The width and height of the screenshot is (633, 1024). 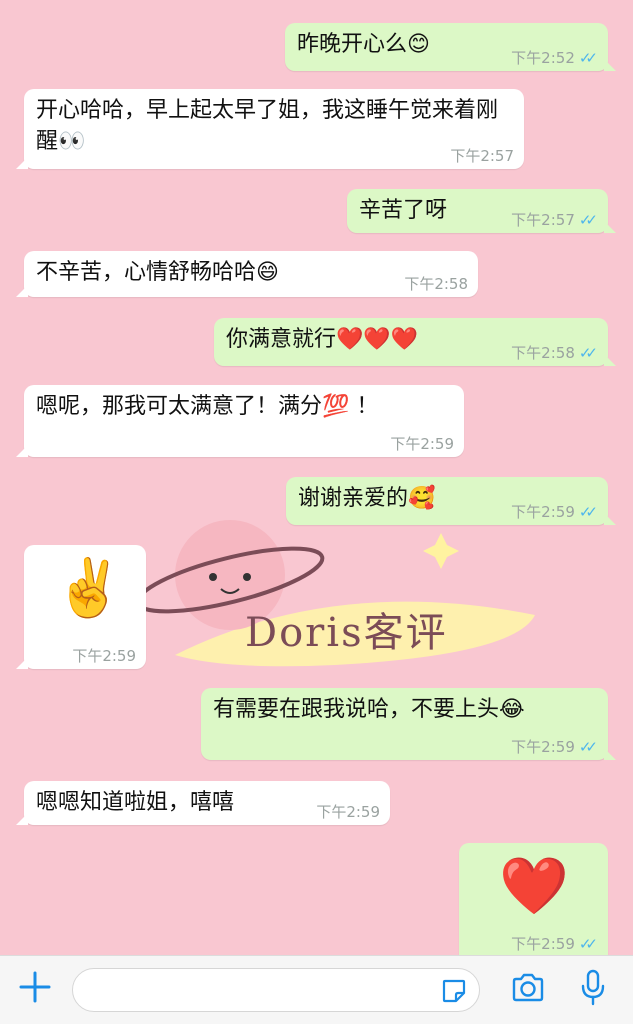 What do you see at coordinates (135, 802) in the screenshot?
I see `message-text: 嗯嗯知道啦姐，嘻嘻` at bounding box center [135, 802].